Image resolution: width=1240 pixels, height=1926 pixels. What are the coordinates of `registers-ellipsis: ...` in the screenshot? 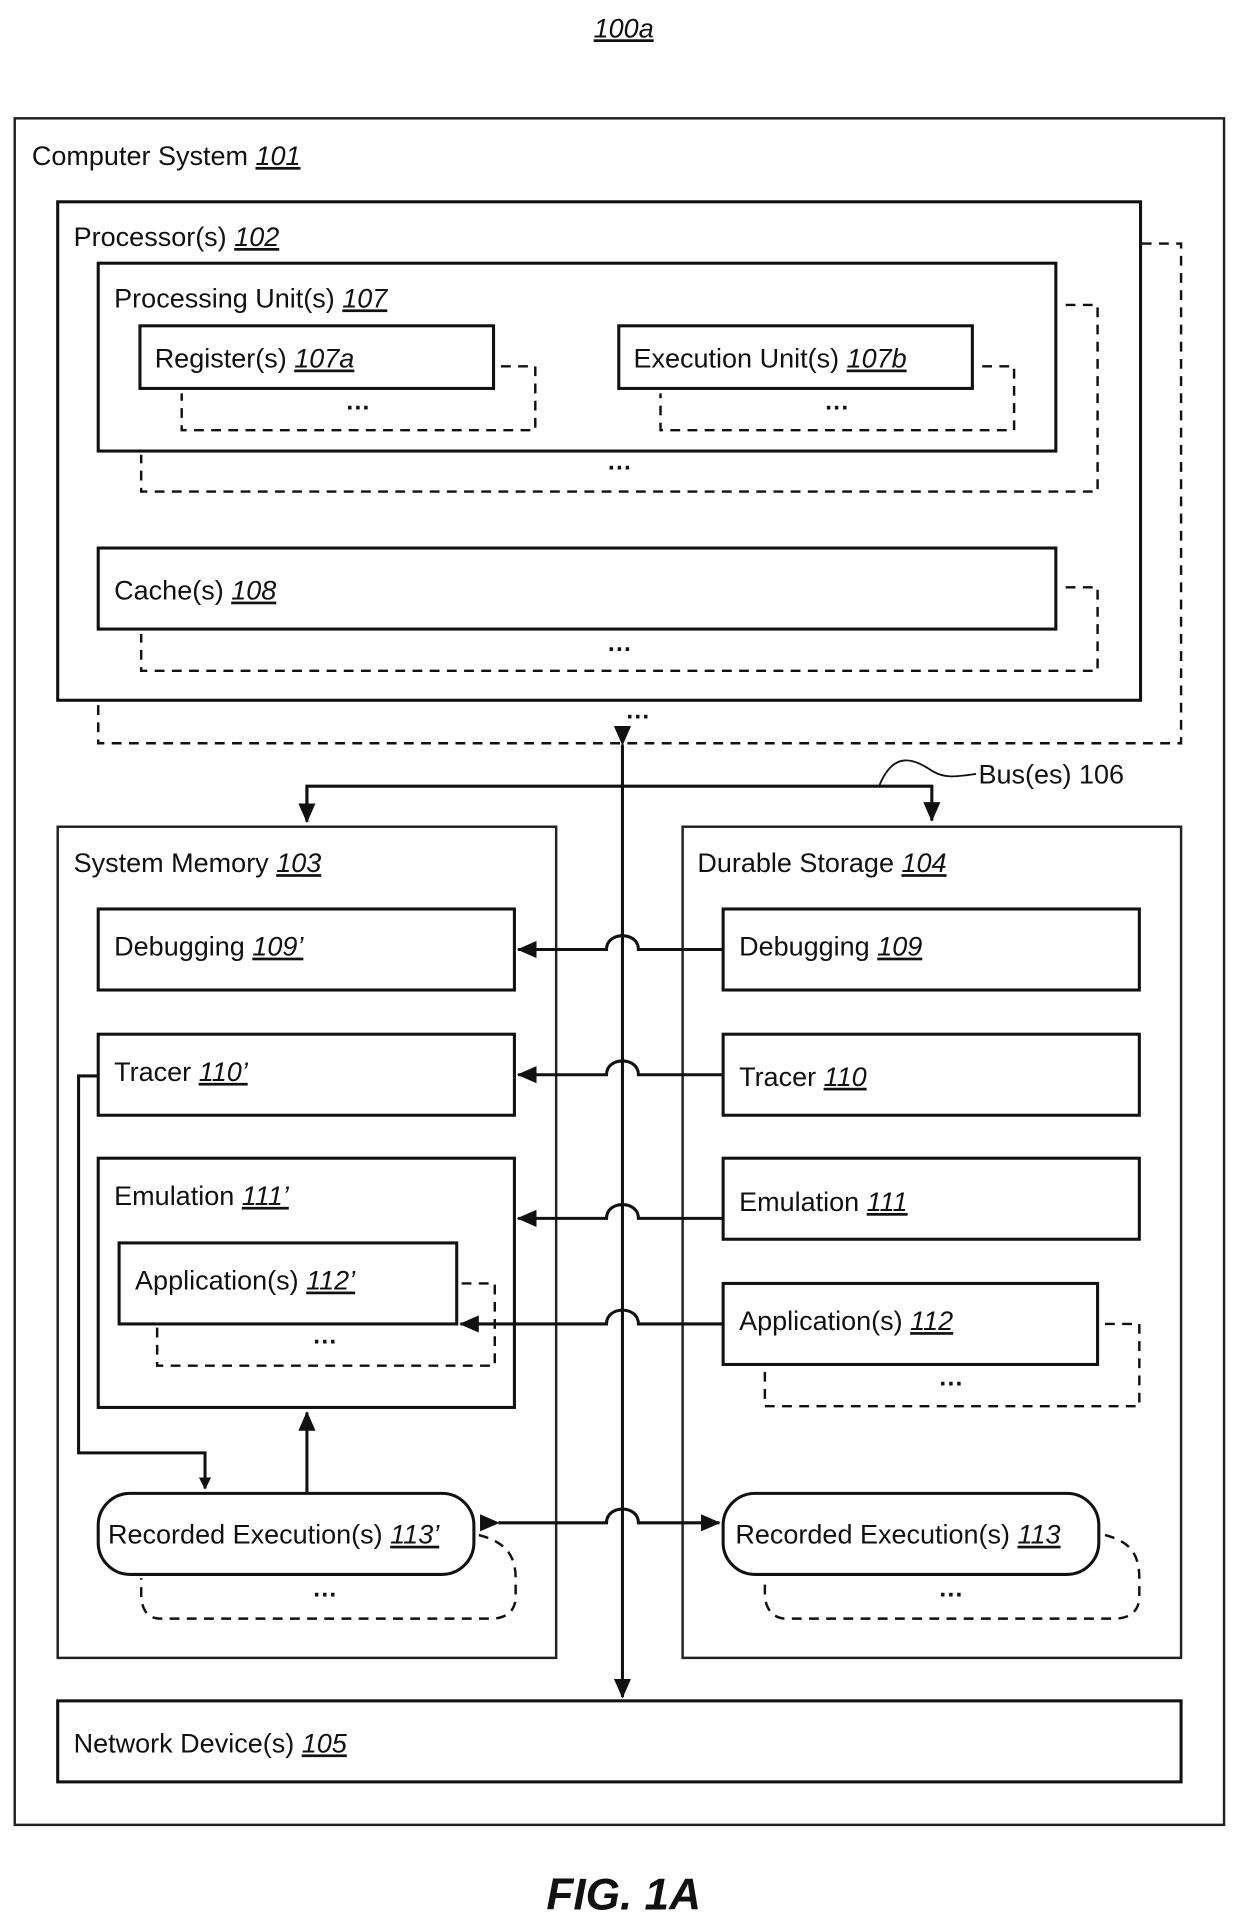 It's located at (358, 401).